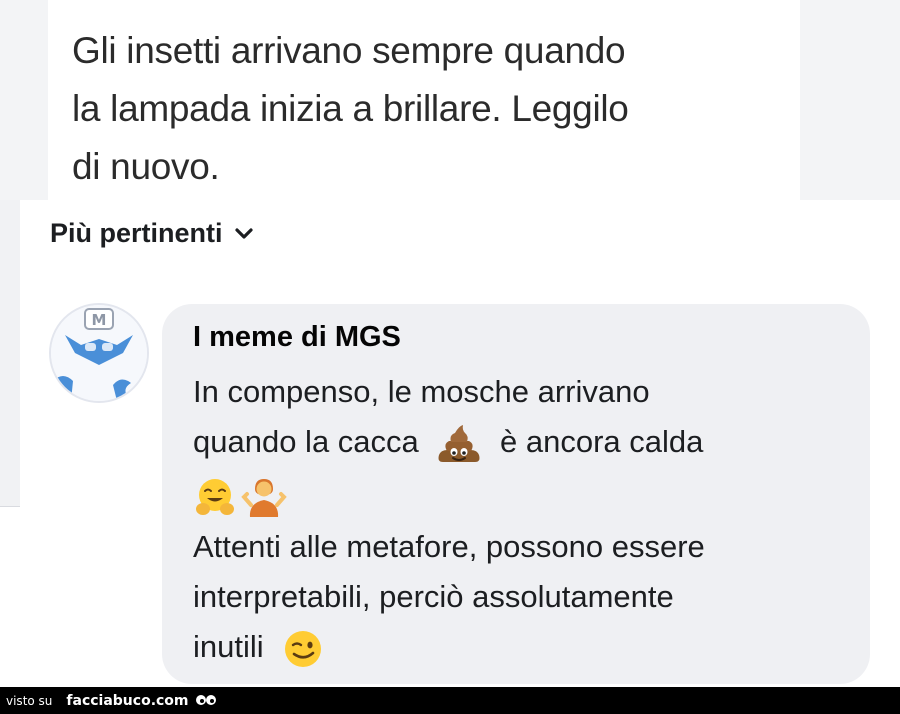 The width and height of the screenshot is (900, 714). Describe the element at coordinates (243, 233) in the screenshot. I see `chevron-down-icon` at that location.